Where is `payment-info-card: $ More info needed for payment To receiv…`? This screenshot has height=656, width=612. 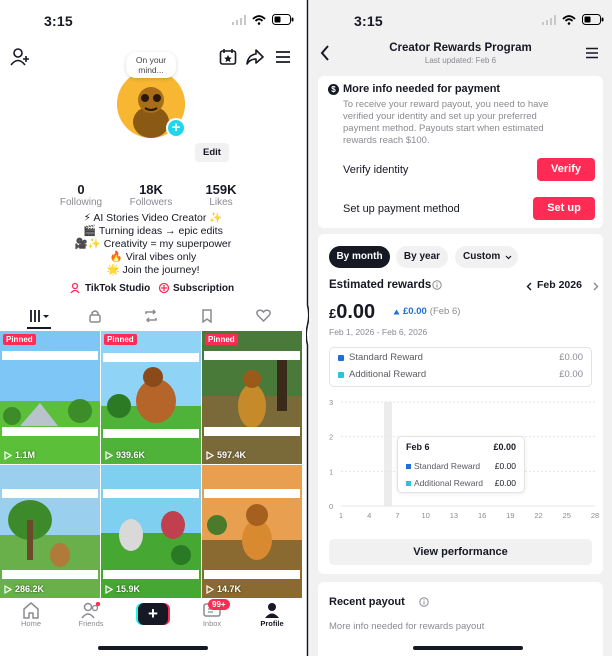 payment-info-card: $ More info needed for payment To receiv… is located at coordinates (460, 152).